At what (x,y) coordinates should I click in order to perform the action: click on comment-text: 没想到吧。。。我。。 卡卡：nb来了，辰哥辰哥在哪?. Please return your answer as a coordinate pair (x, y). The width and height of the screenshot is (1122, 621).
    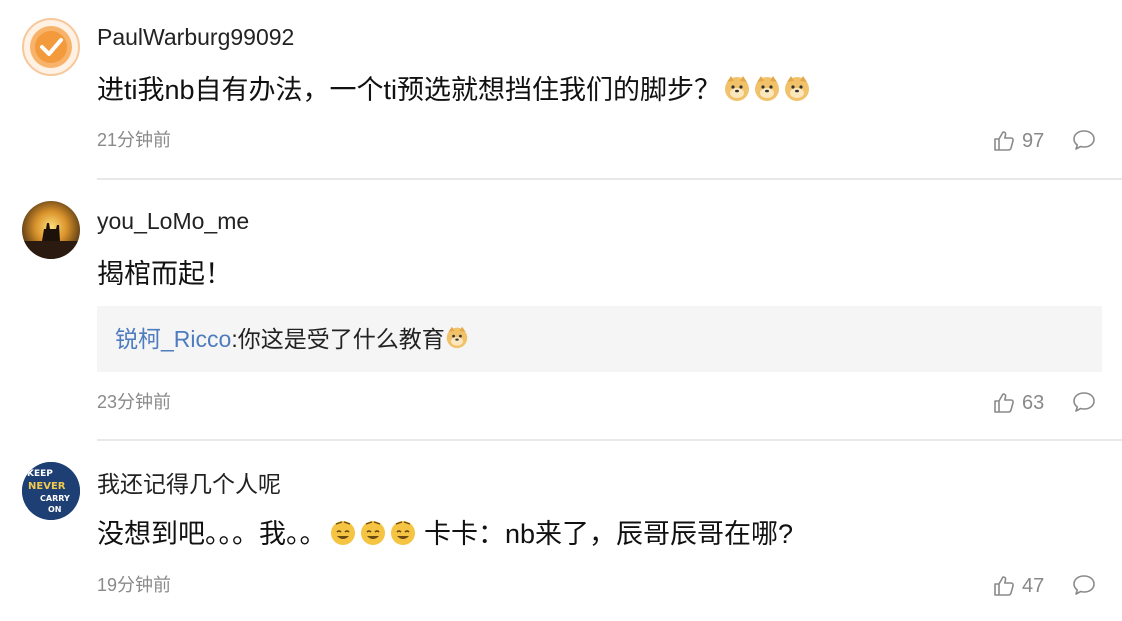
    Looking at the image, I should click on (445, 534).